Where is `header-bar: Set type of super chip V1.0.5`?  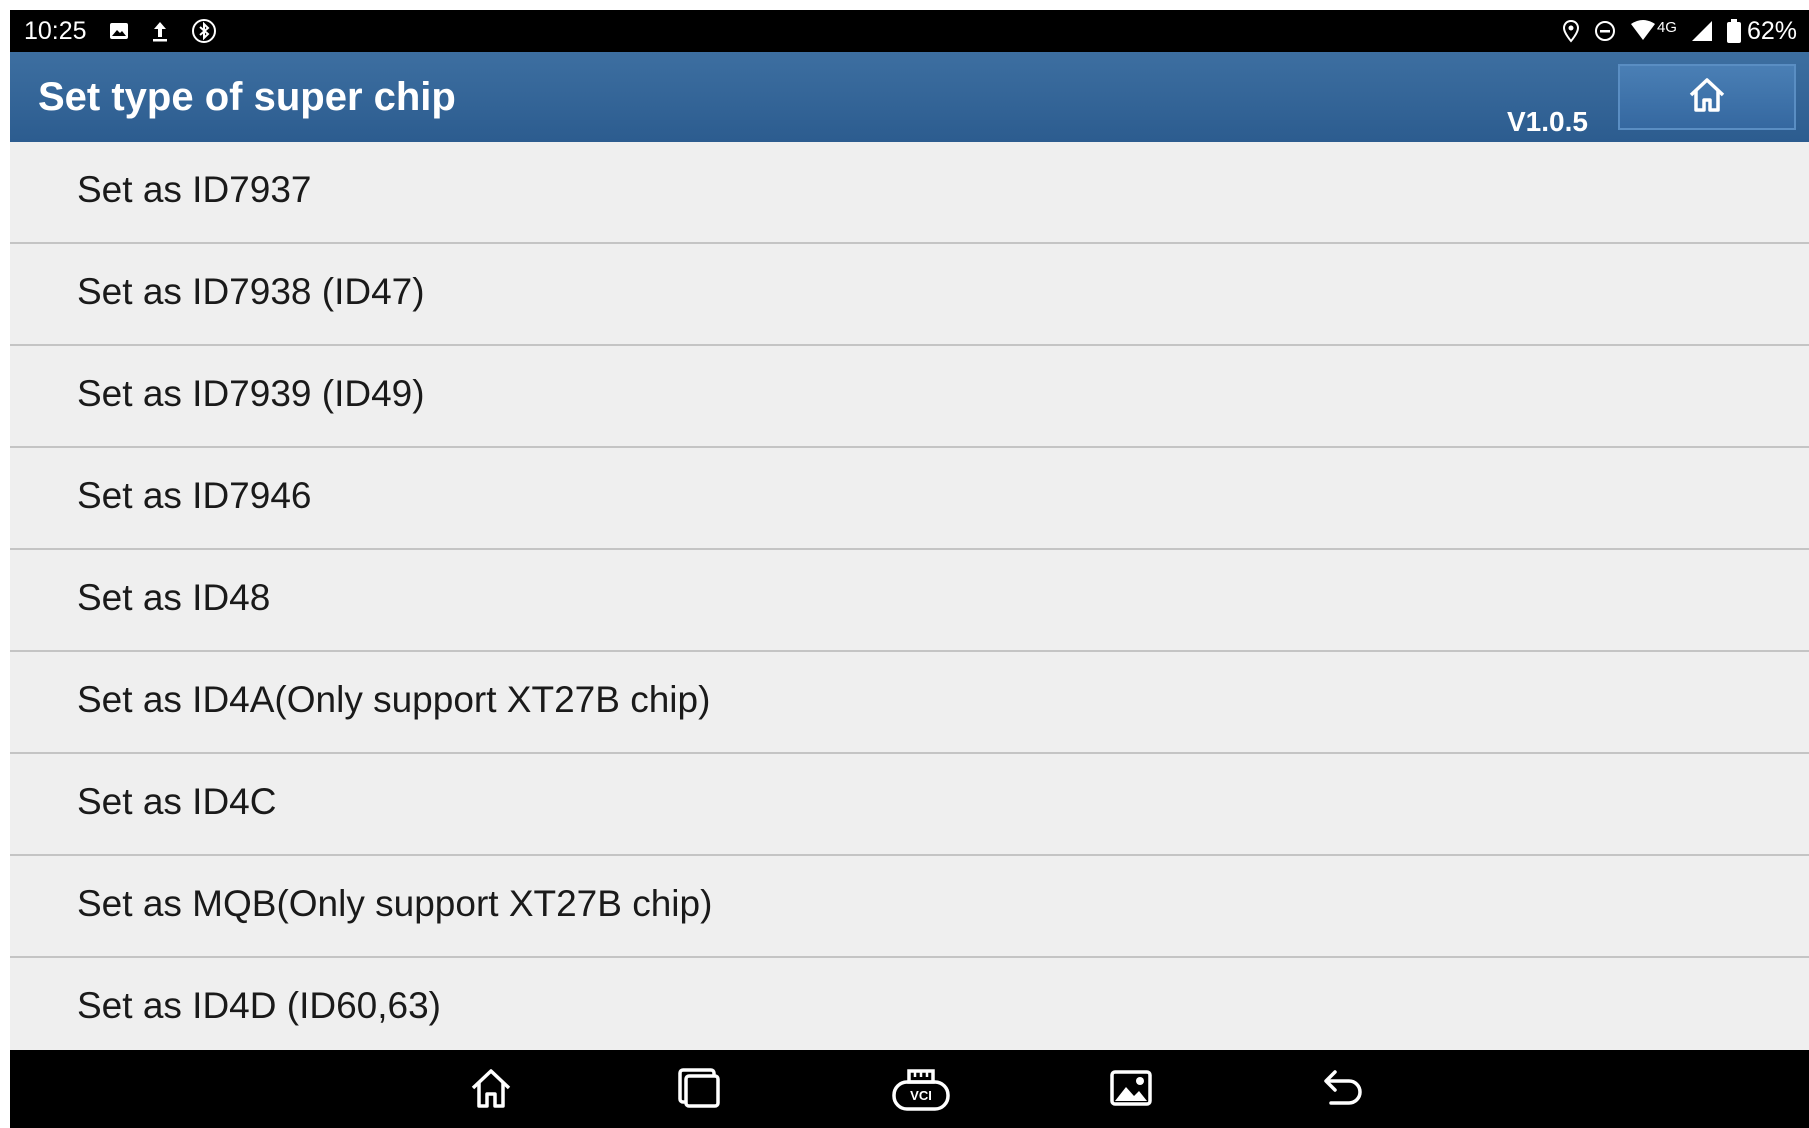 header-bar: Set type of super chip V1.0.5 is located at coordinates (909, 97).